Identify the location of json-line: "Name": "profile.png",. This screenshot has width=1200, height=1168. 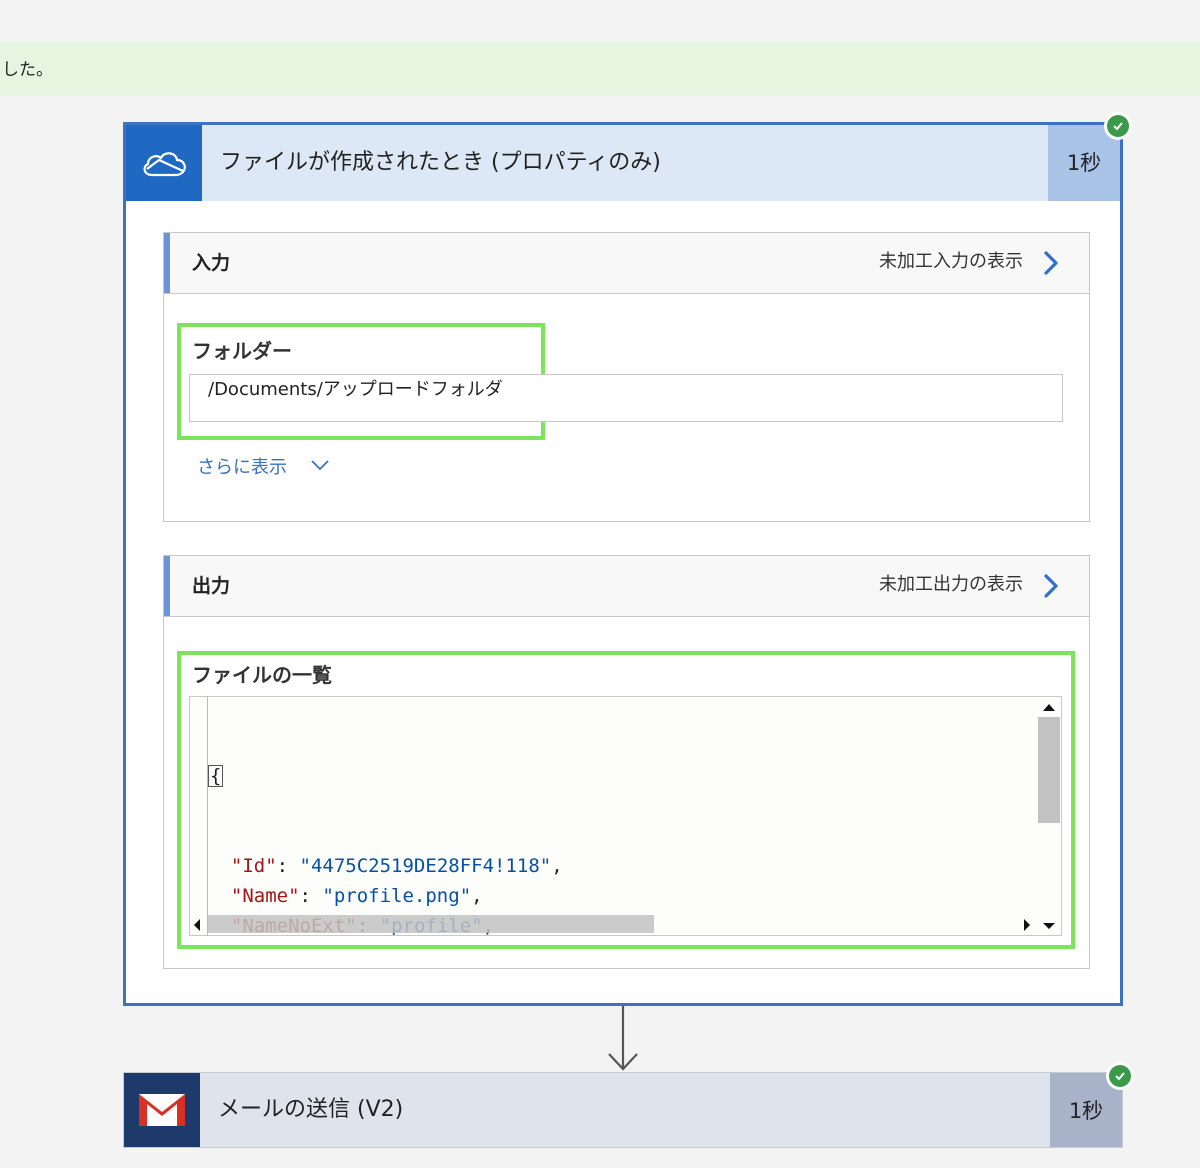
(356, 896).